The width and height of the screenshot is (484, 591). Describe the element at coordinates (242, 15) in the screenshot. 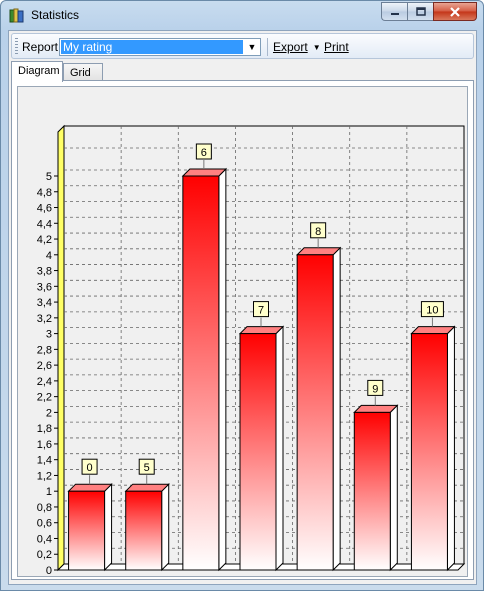

I see `title-bar: Statistics` at that location.